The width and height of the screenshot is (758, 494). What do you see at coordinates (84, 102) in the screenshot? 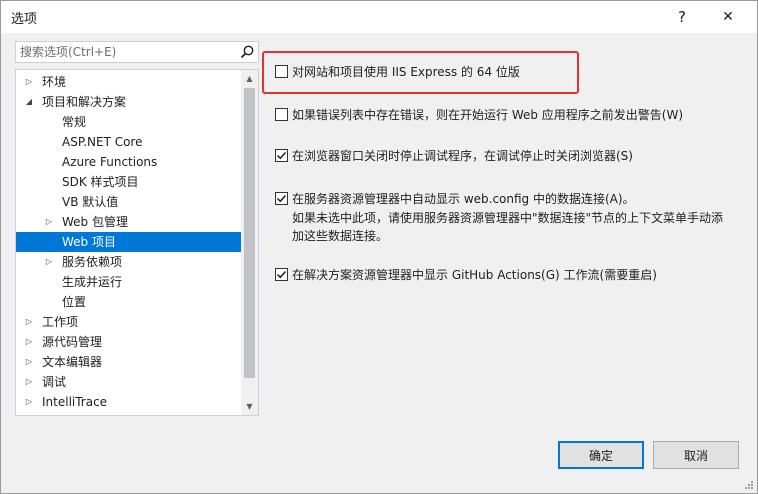
I see `tree-item-label: 项目和解决方案` at bounding box center [84, 102].